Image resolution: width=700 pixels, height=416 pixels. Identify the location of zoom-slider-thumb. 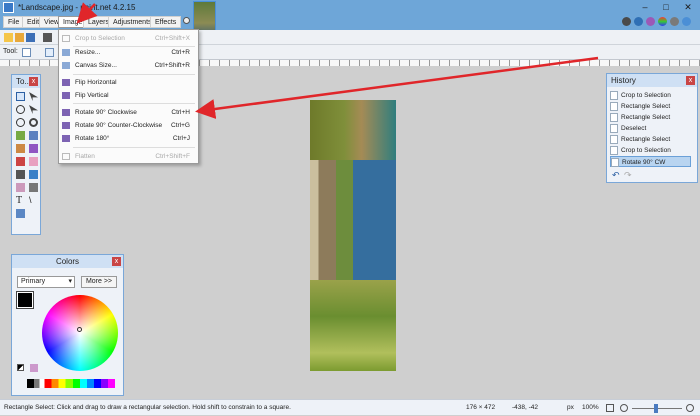
(656, 408).